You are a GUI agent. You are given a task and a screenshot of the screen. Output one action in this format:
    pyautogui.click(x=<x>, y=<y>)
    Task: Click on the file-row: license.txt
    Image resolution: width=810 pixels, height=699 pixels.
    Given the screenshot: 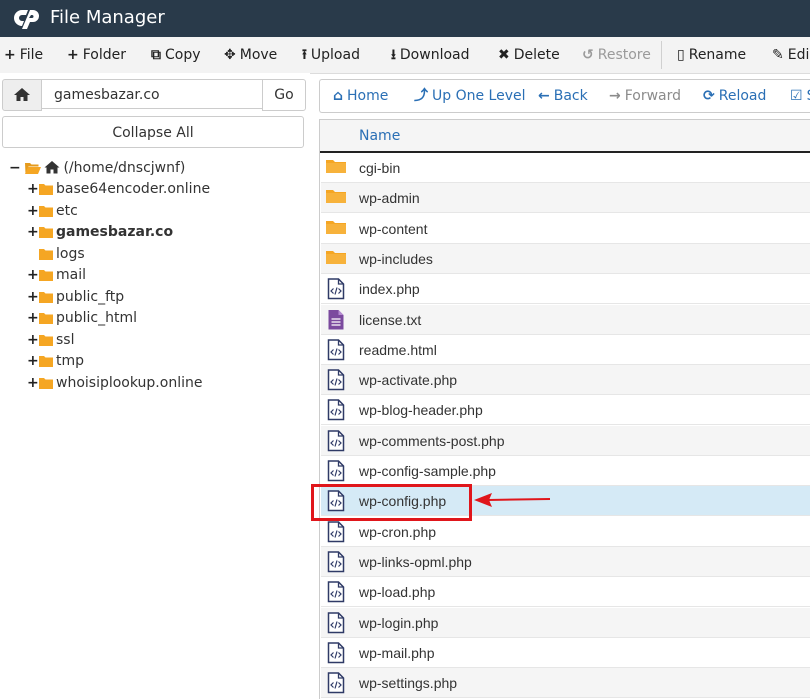 What is the action you would take?
    pyautogui.click(x=565, y=319)
    